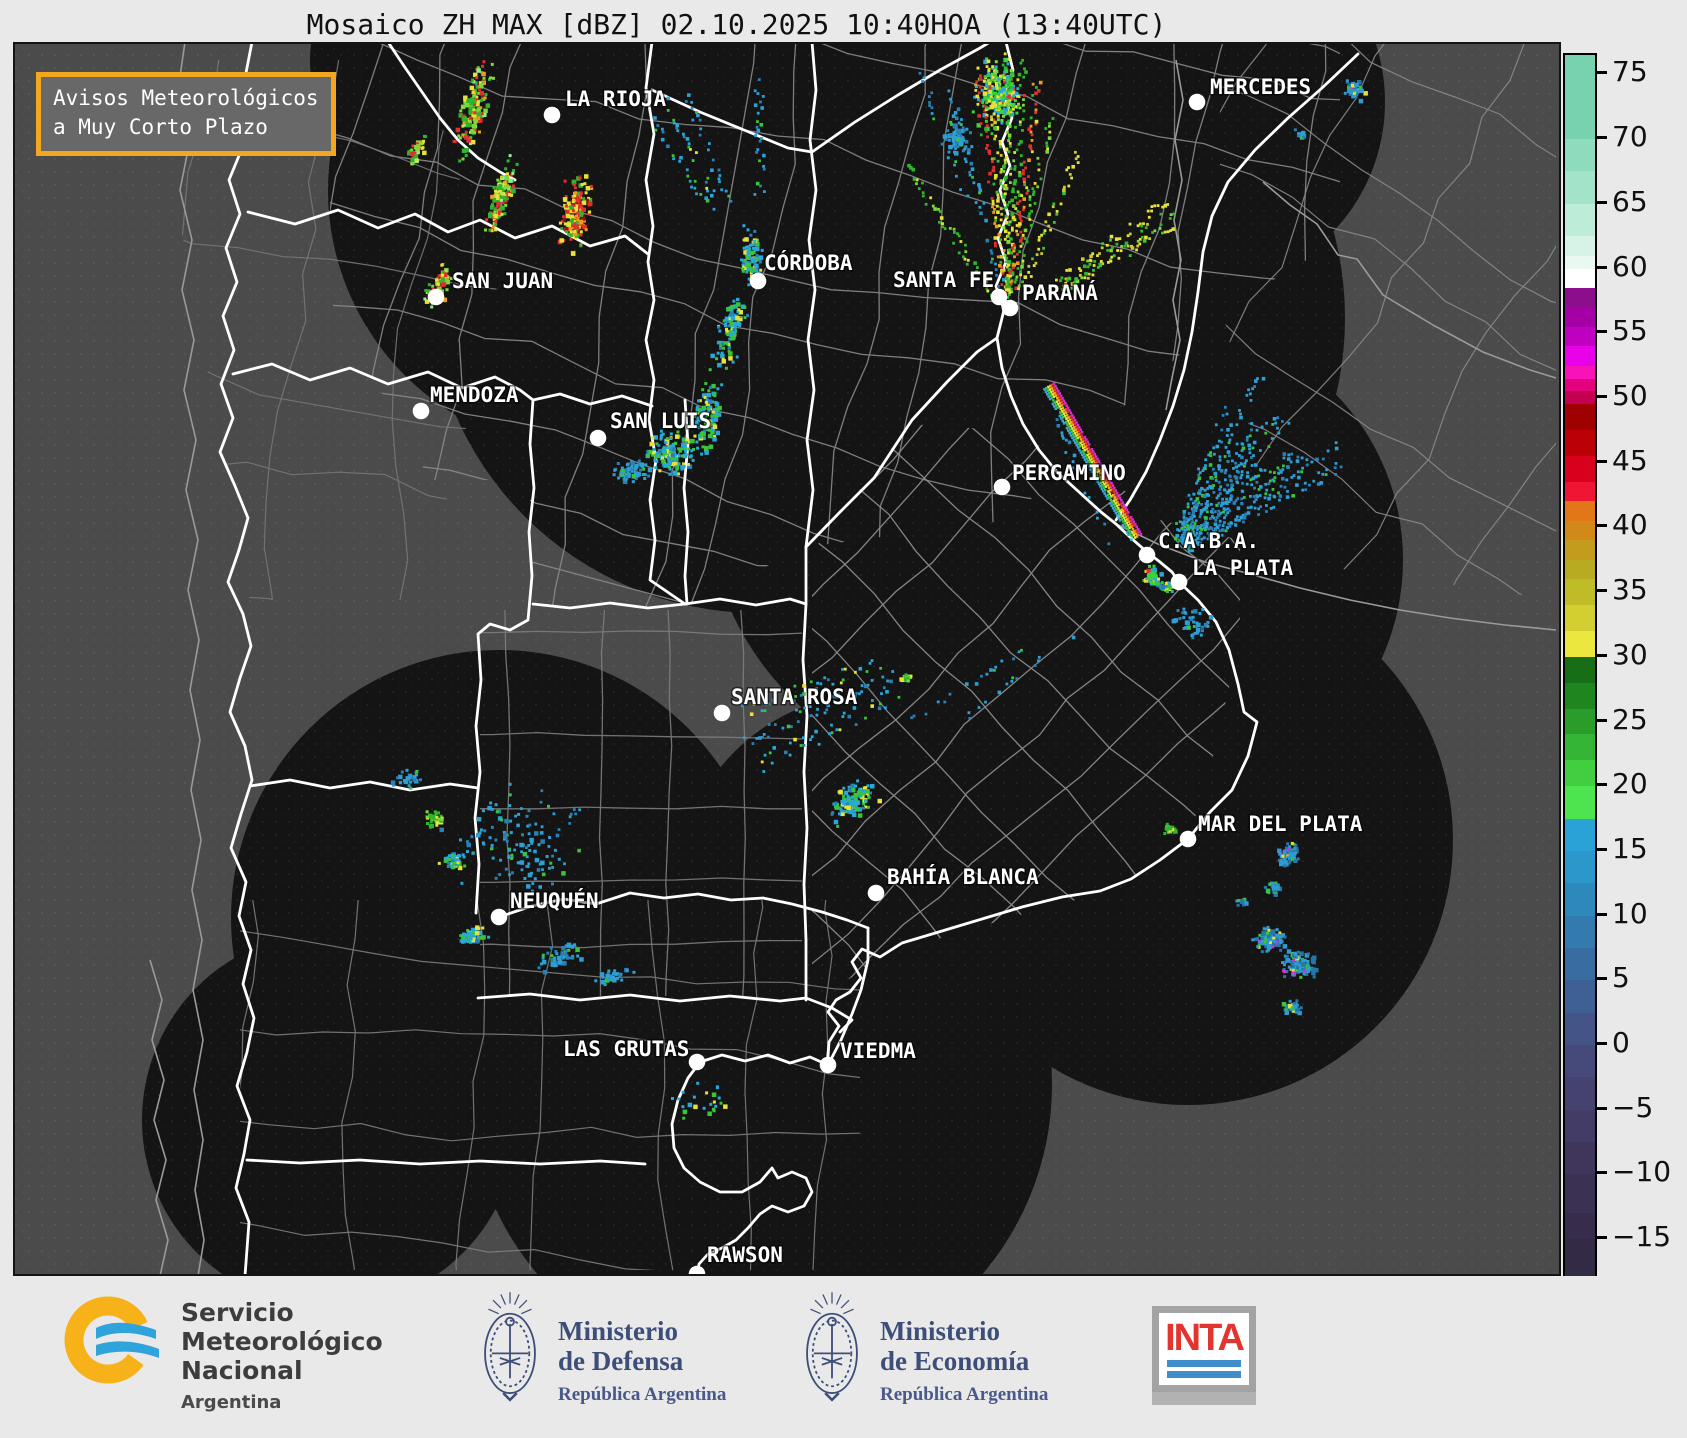  I want to click on colorbar-tick-label: 65, so click(1630, 201).